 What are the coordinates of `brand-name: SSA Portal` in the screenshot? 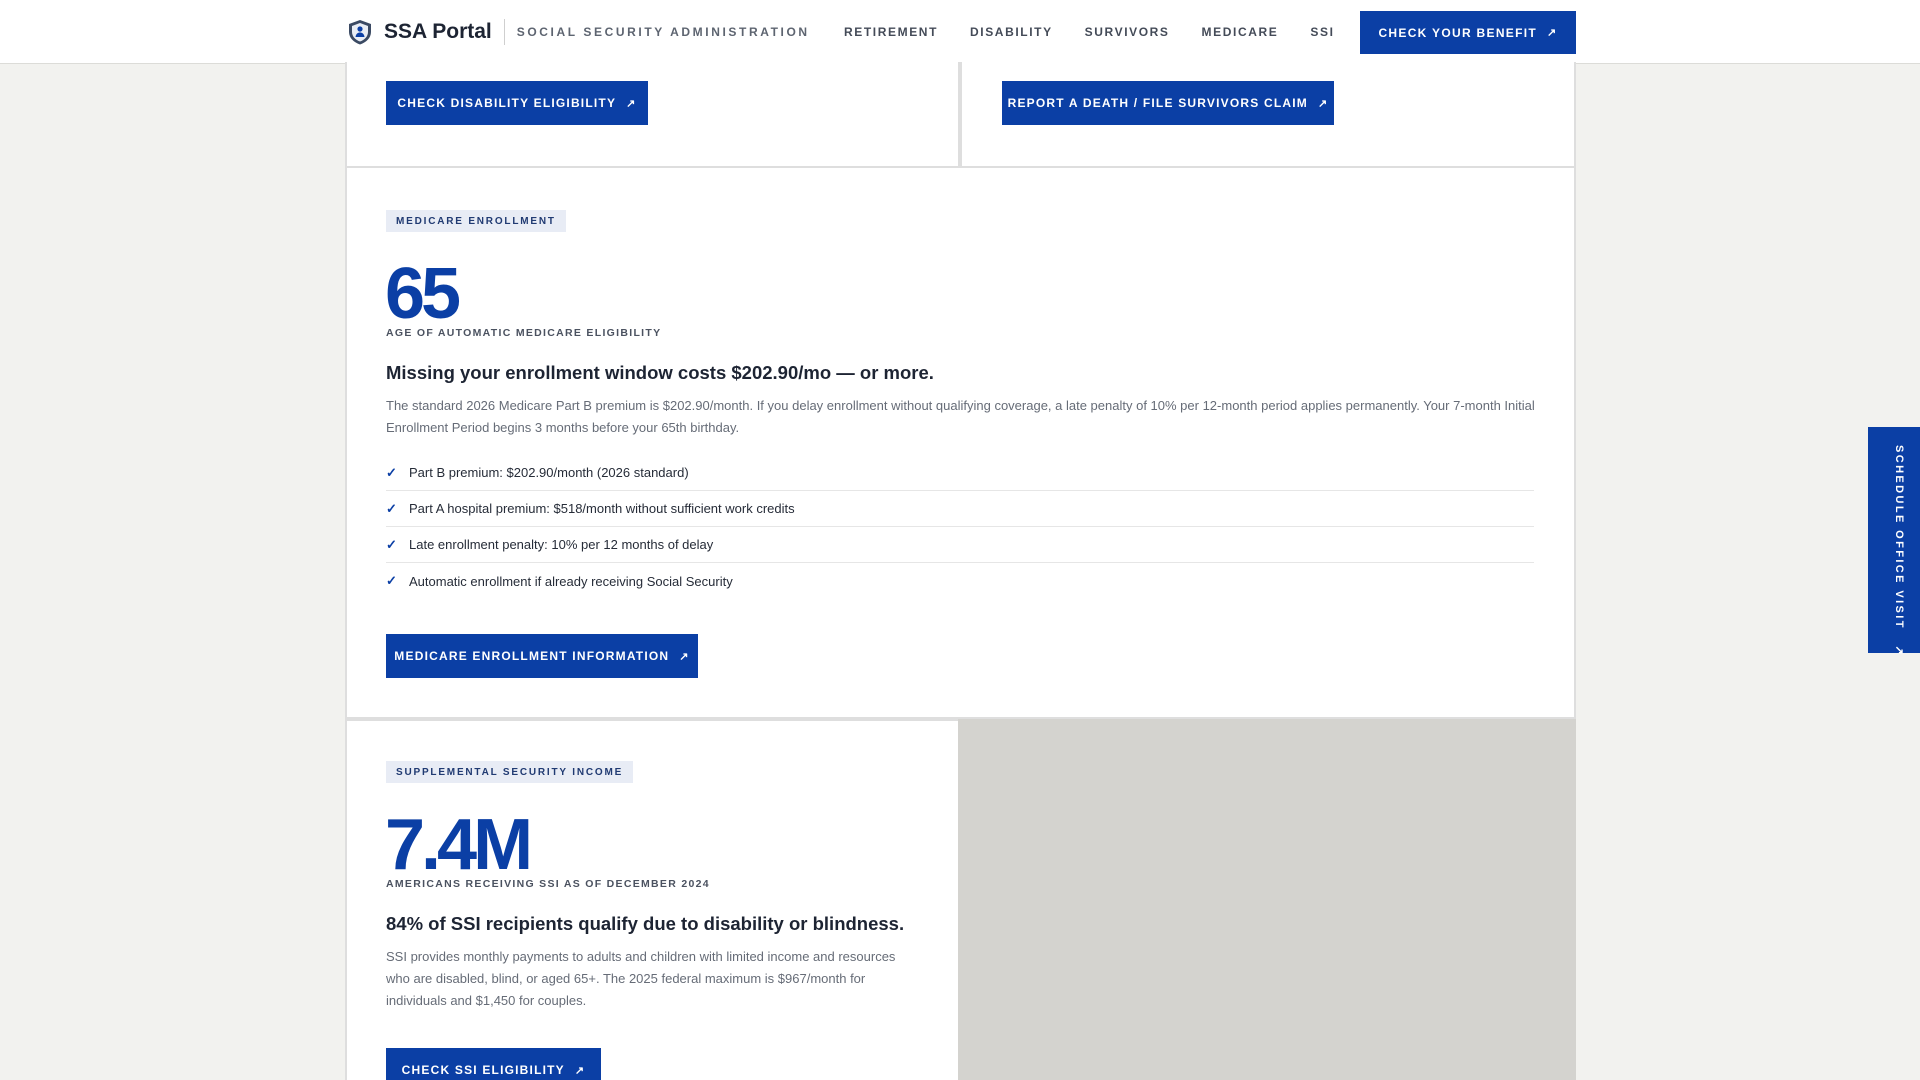 It's located at (438, 31).